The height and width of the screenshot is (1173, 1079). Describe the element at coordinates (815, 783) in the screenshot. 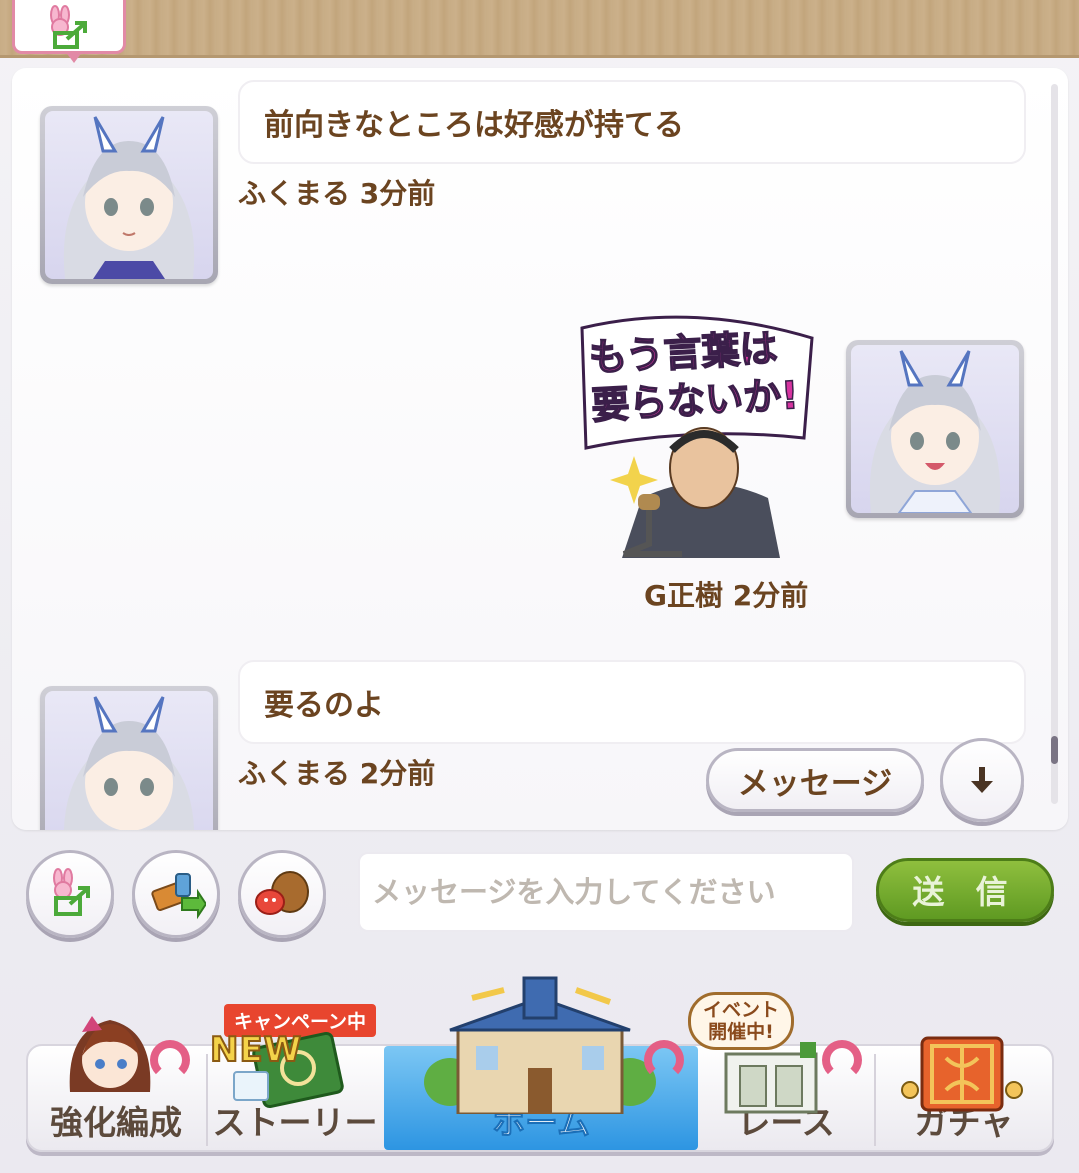

I see `message-list-label: メッセージ` at that location.